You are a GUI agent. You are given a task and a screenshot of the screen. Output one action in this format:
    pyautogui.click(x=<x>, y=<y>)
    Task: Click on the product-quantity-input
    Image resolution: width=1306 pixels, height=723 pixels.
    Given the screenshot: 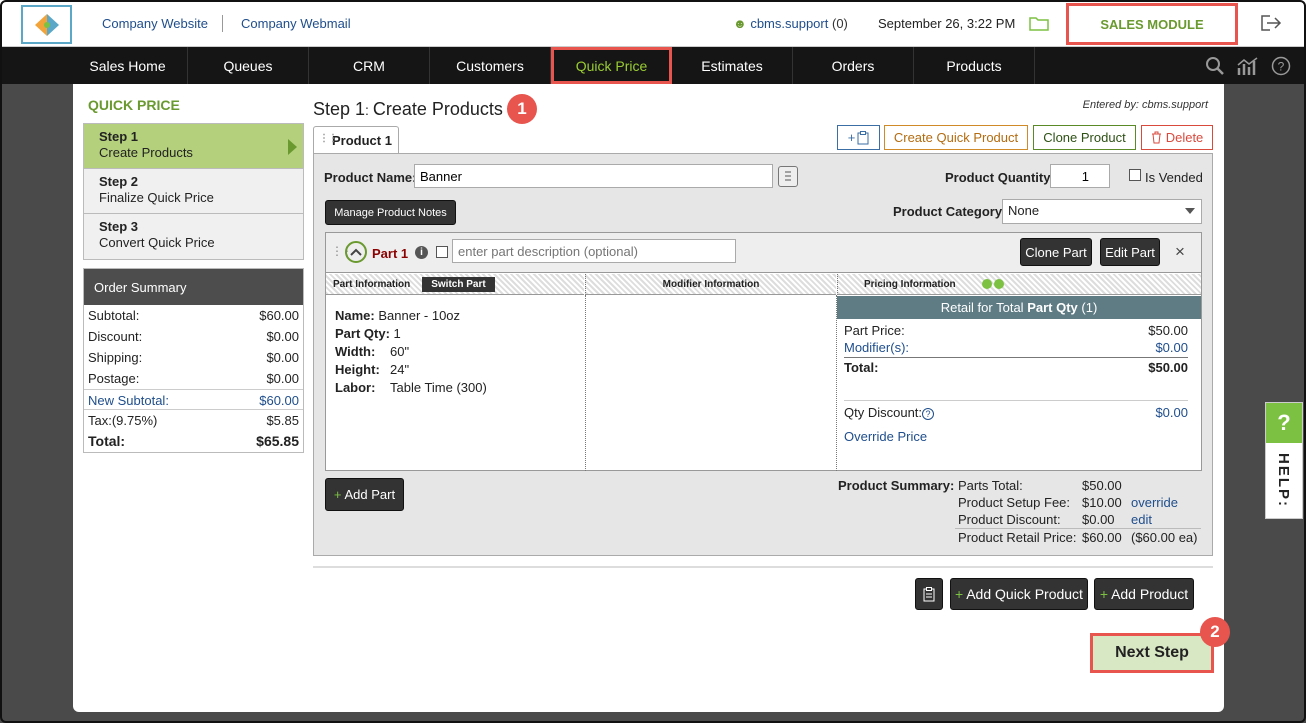 What is the action you would take?
    pyautogui.click(x=1080, y=176)
    